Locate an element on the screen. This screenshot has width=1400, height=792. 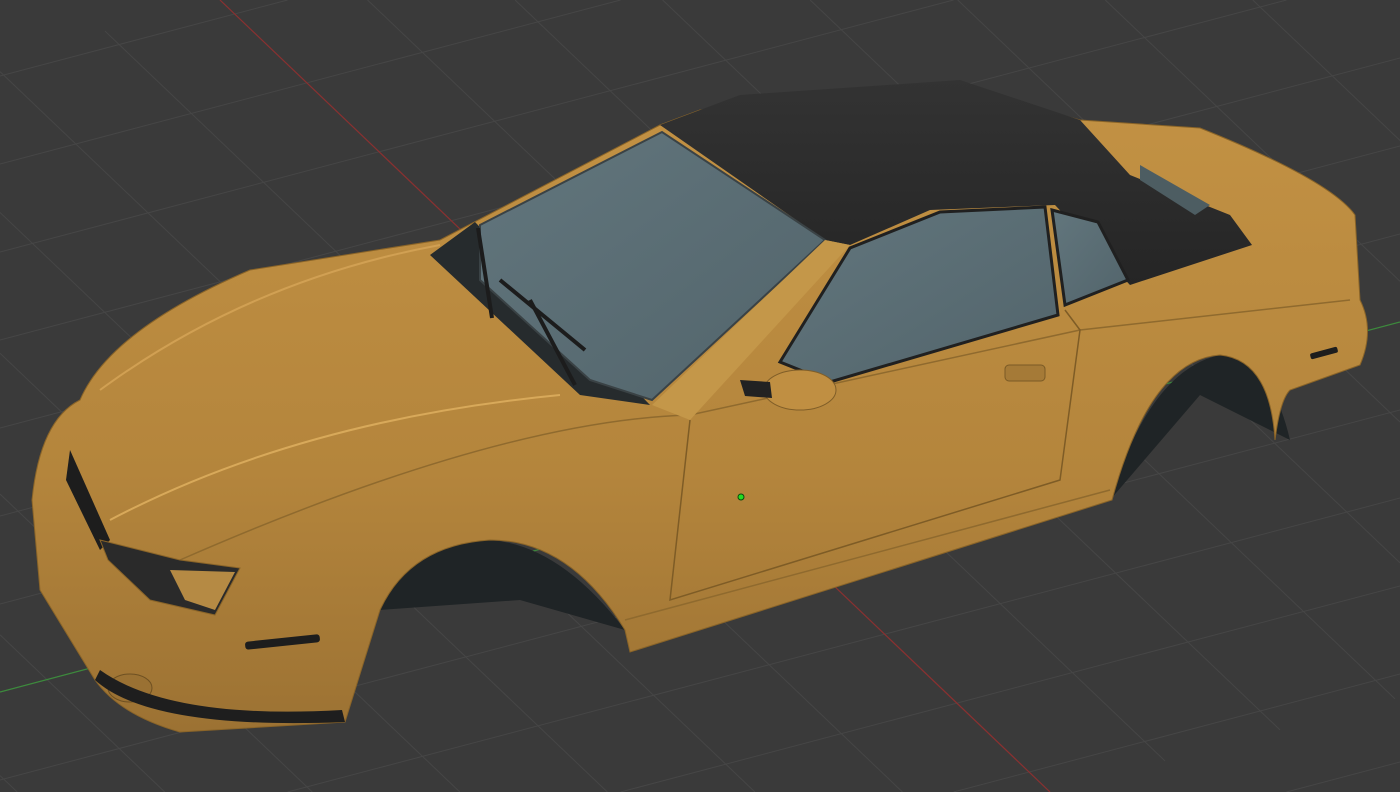
door-handle is located at coordinates (1025, 373).